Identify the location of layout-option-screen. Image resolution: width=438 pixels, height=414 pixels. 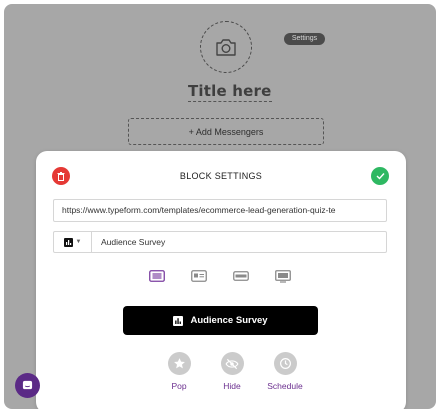
(283, 276).